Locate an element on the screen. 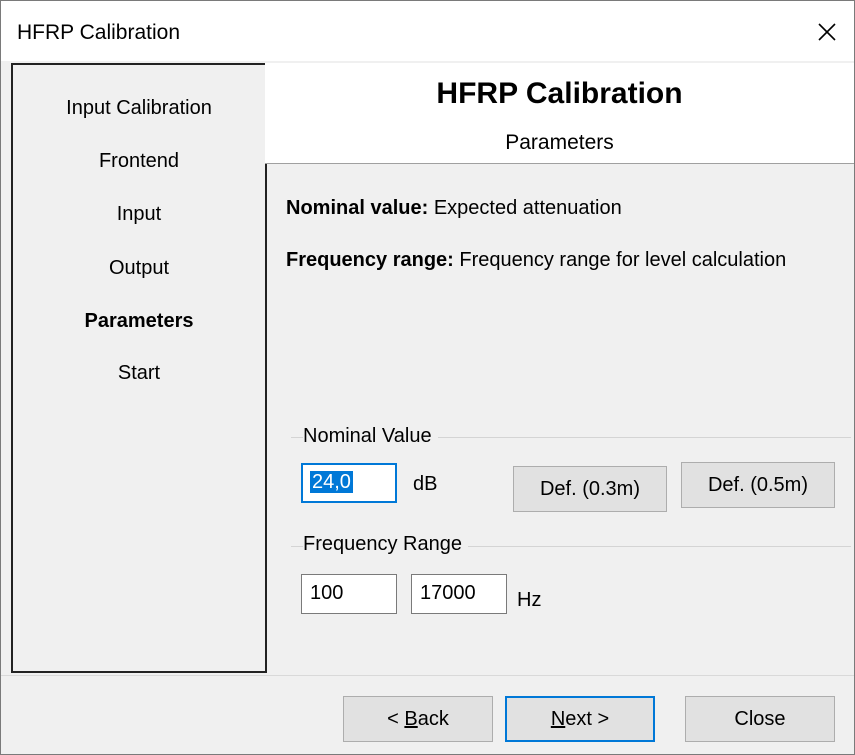 The image size is (855, 755). nominal-group-label: Nominal Value is located at coordinates (370, 436).